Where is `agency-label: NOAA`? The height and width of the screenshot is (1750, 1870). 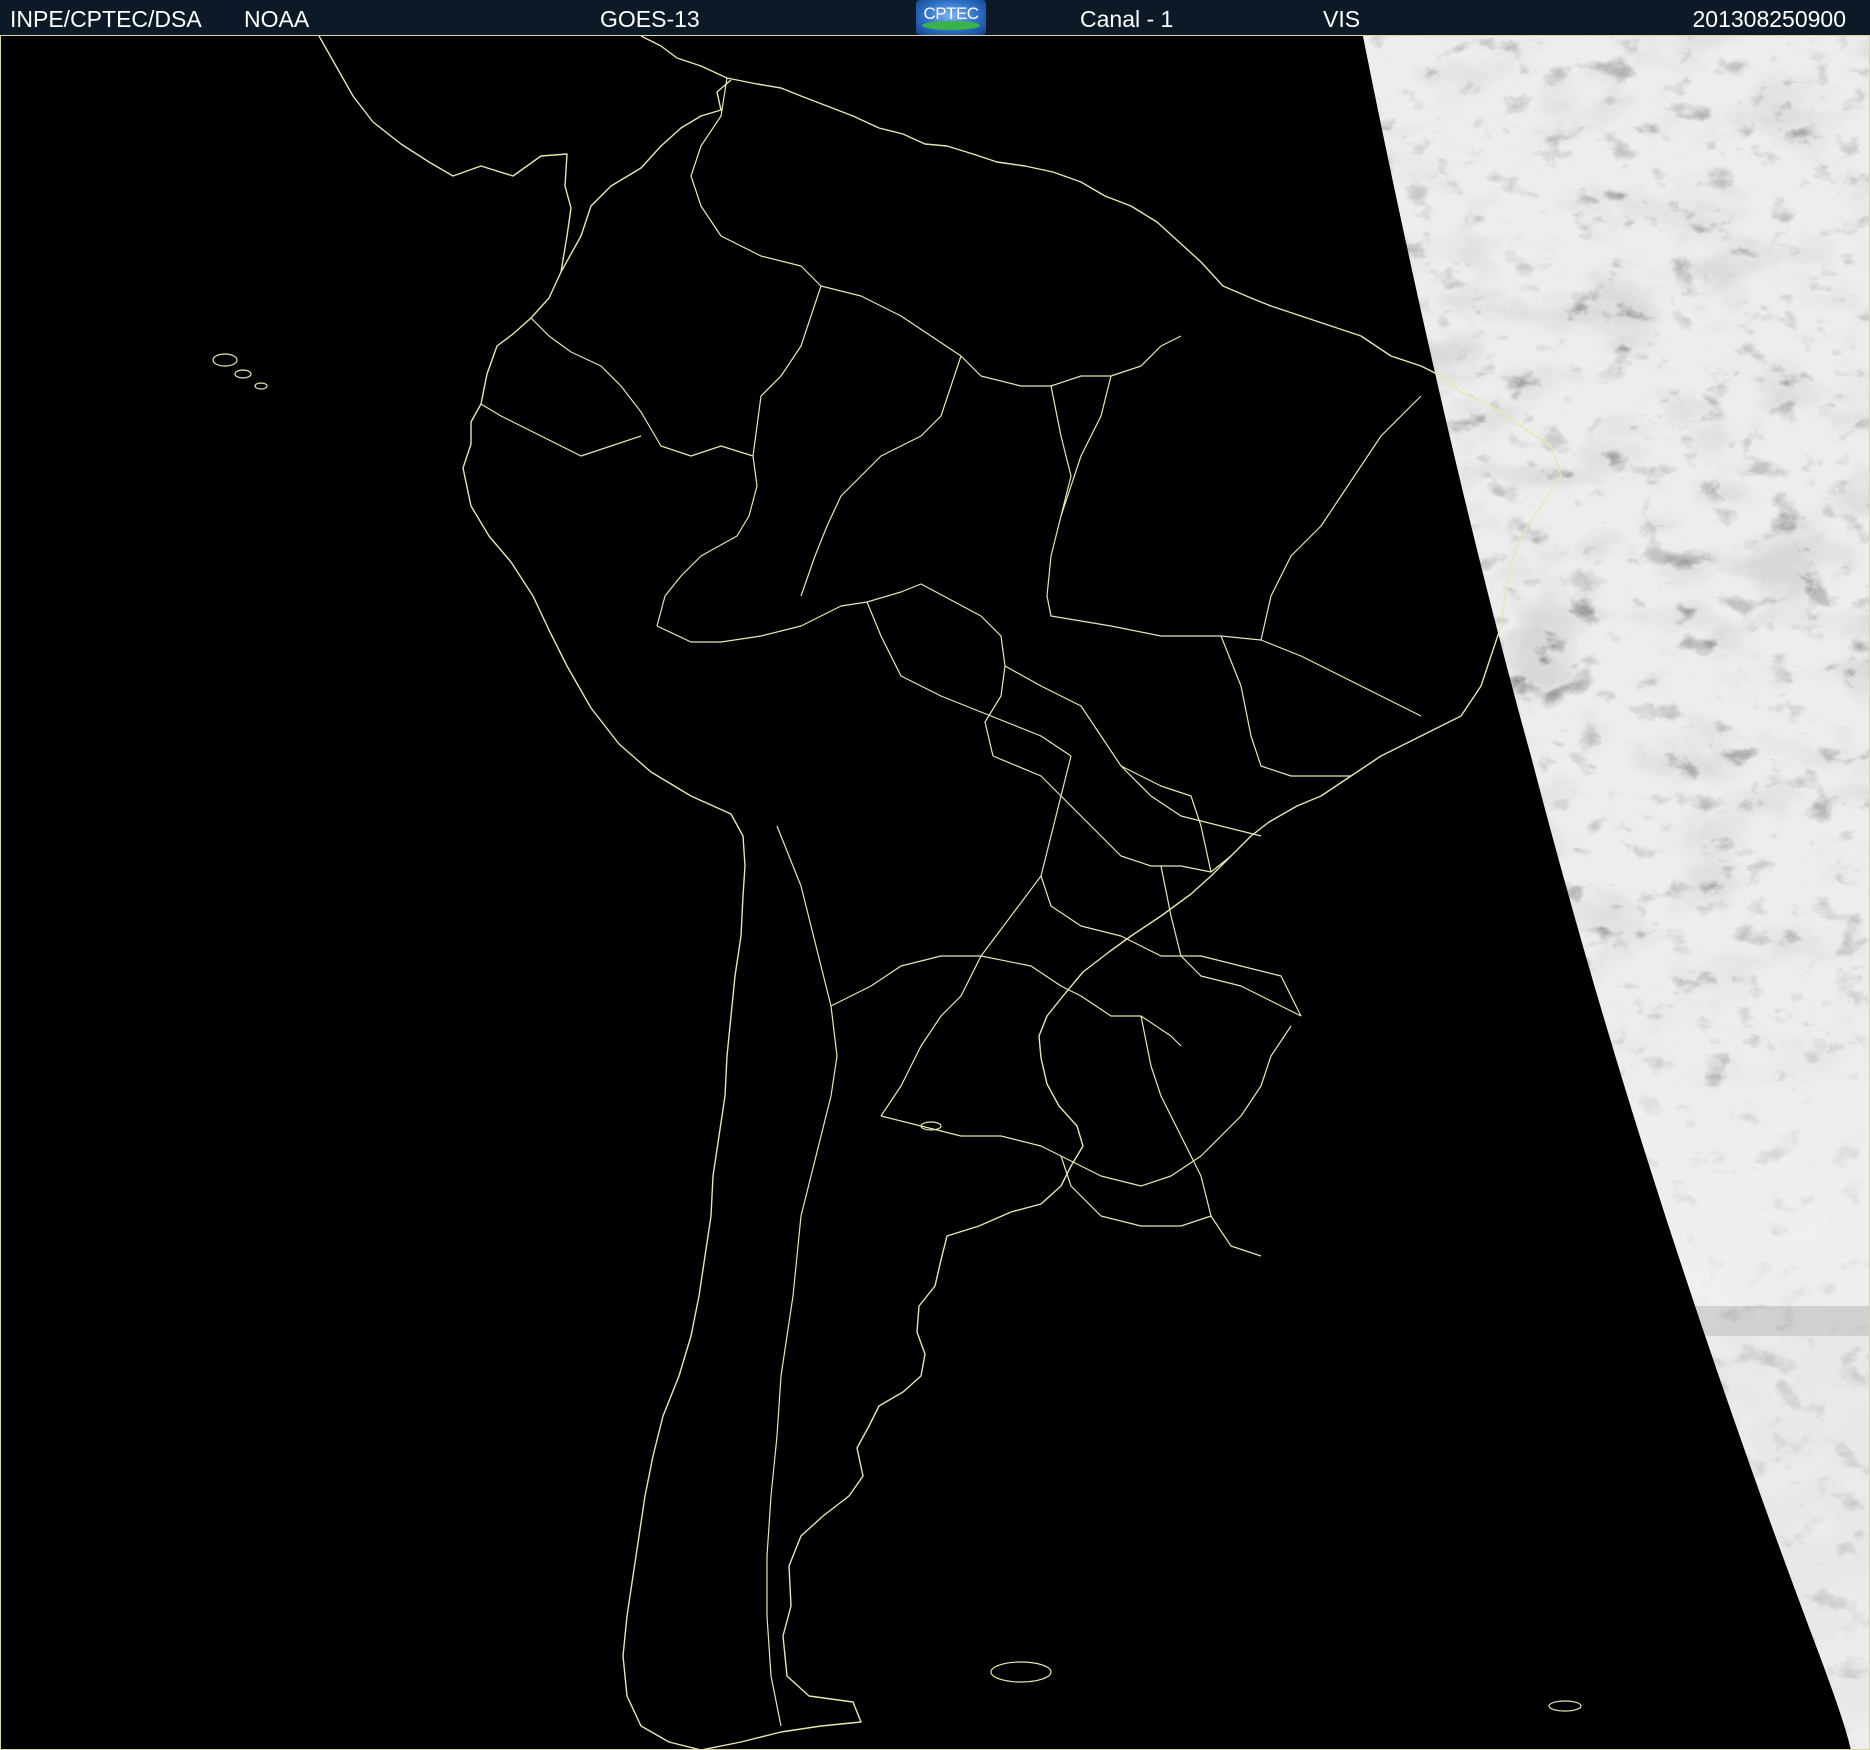
agency-label: NOAA is located at coordinates (277, 19).